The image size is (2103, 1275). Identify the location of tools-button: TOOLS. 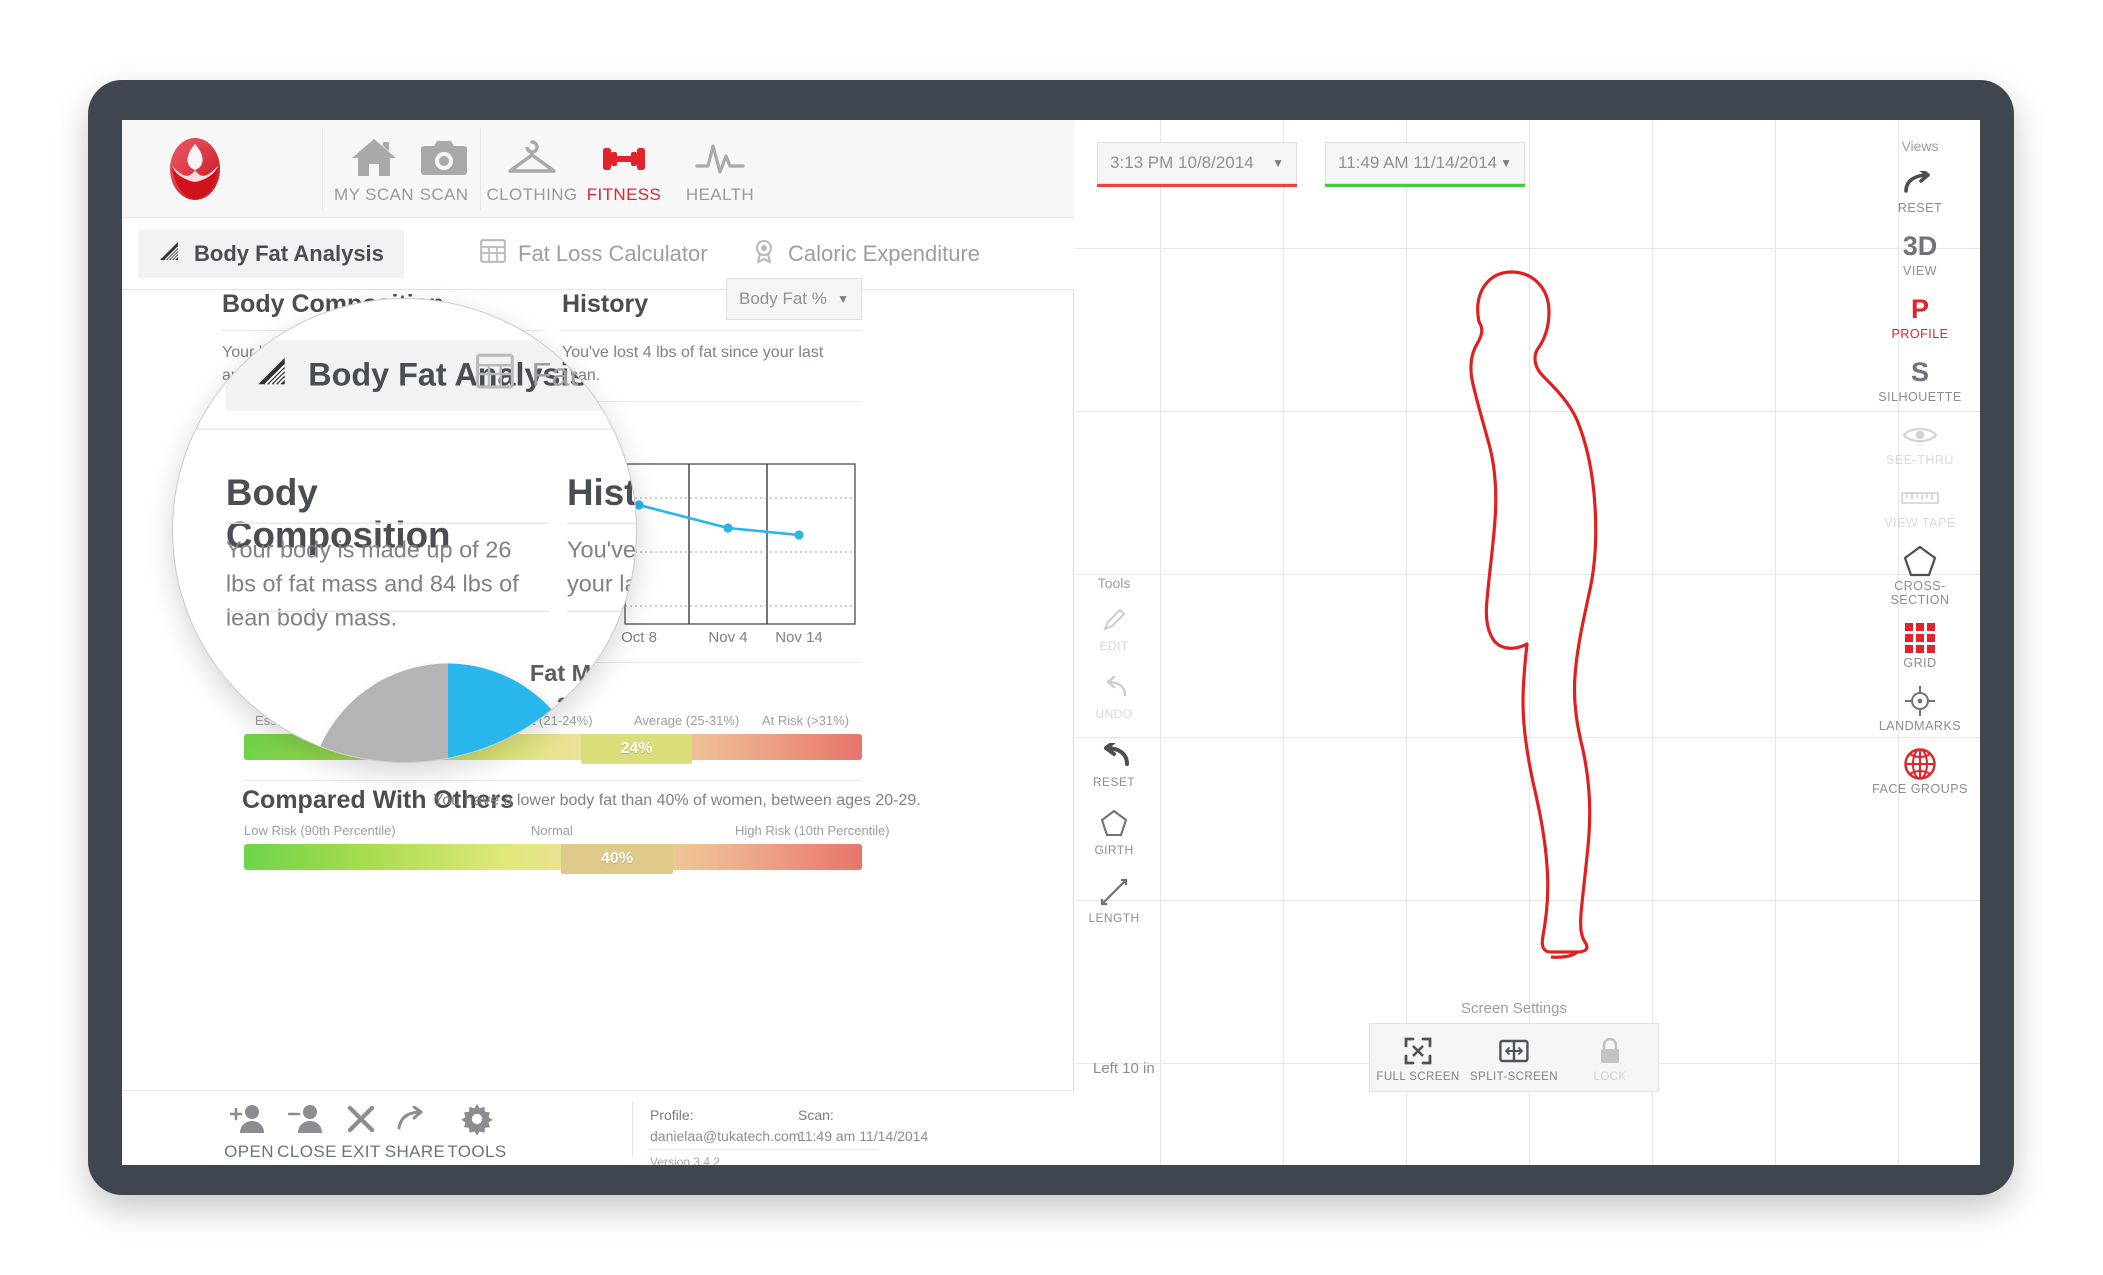
(477, 1130).